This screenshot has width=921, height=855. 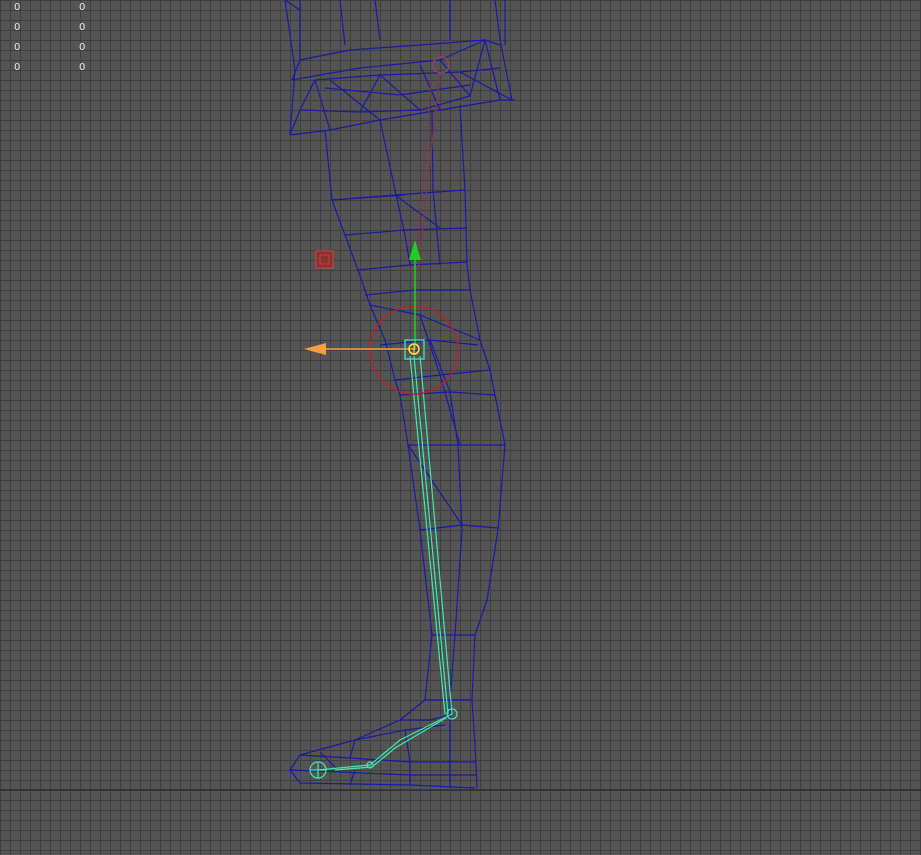 I want to click on green-arrow-icon, so click(x=415, y=250).